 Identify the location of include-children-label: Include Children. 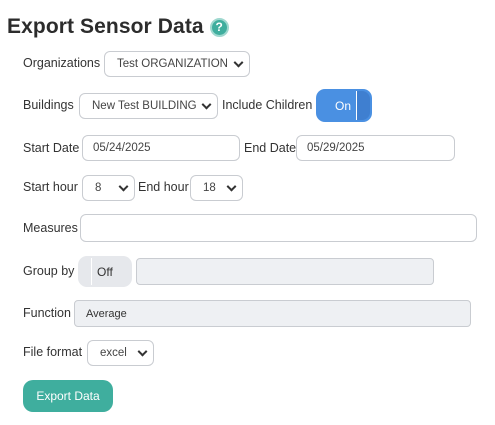
(267, 105).